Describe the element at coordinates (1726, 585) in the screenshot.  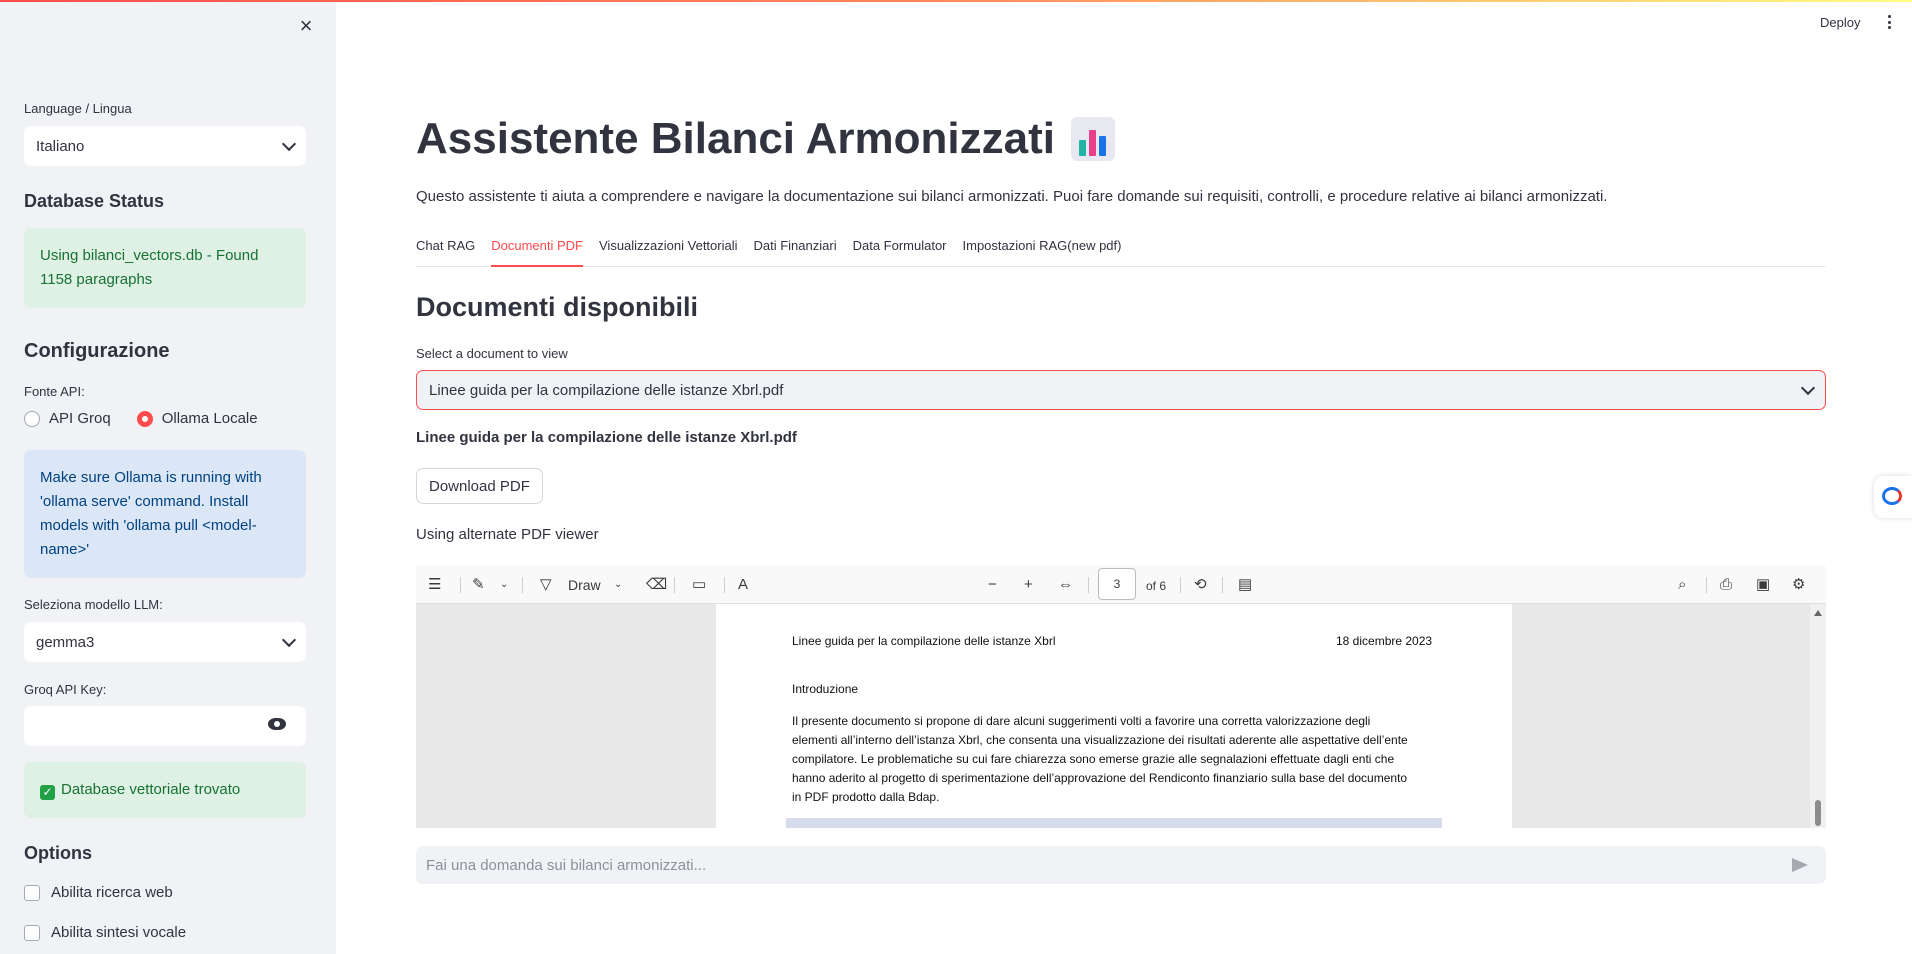
I see `print-icon: ⎙` at that location.